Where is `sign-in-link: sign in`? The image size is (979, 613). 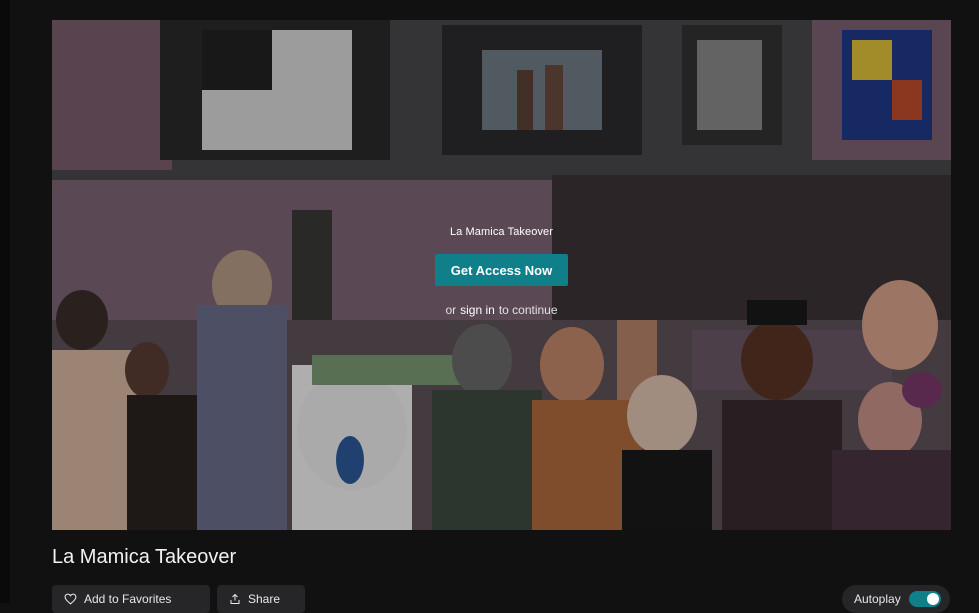
sign-in-link: sign in is located at coordinates (477, 310).